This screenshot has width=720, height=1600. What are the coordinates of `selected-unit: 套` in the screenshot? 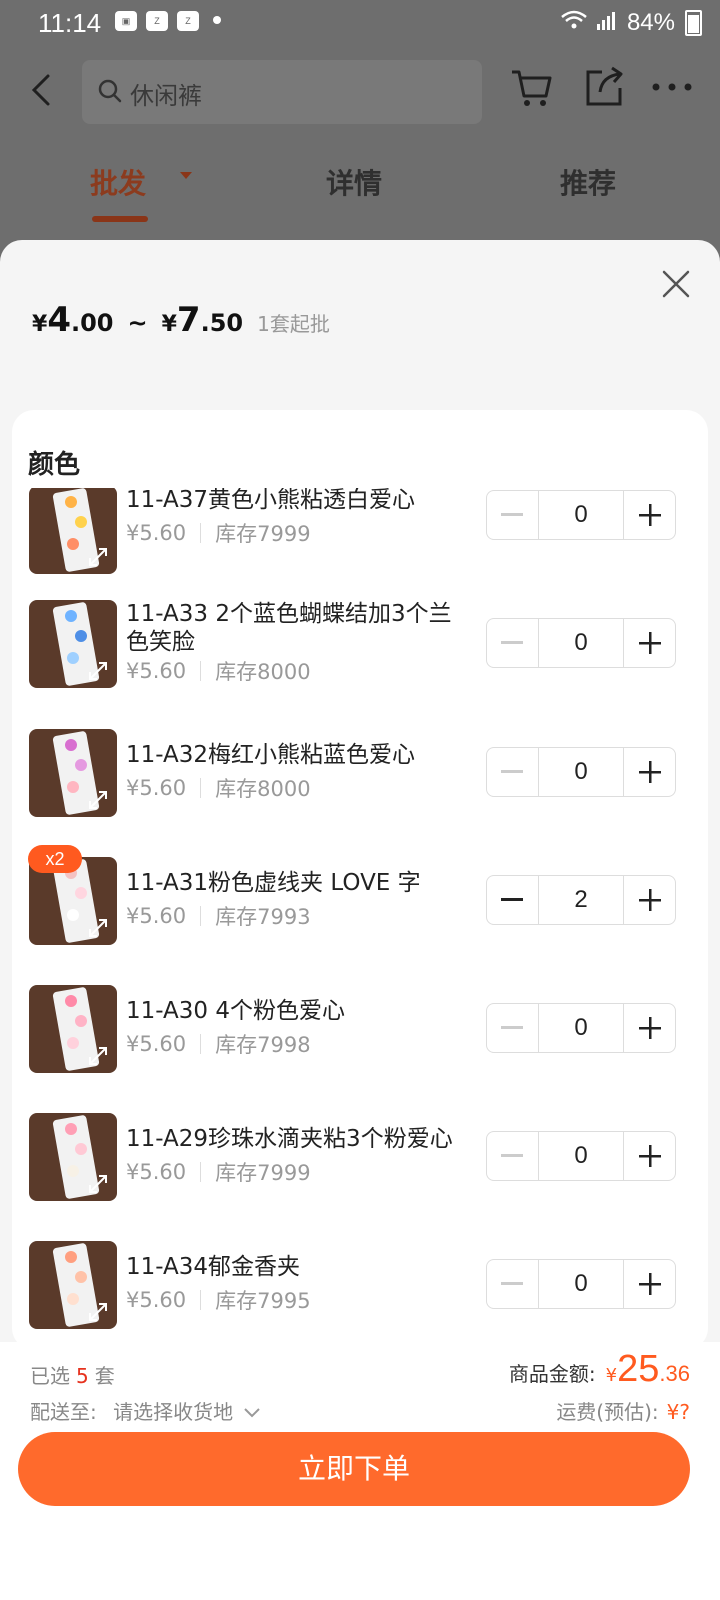 It's located at (104, 1376).